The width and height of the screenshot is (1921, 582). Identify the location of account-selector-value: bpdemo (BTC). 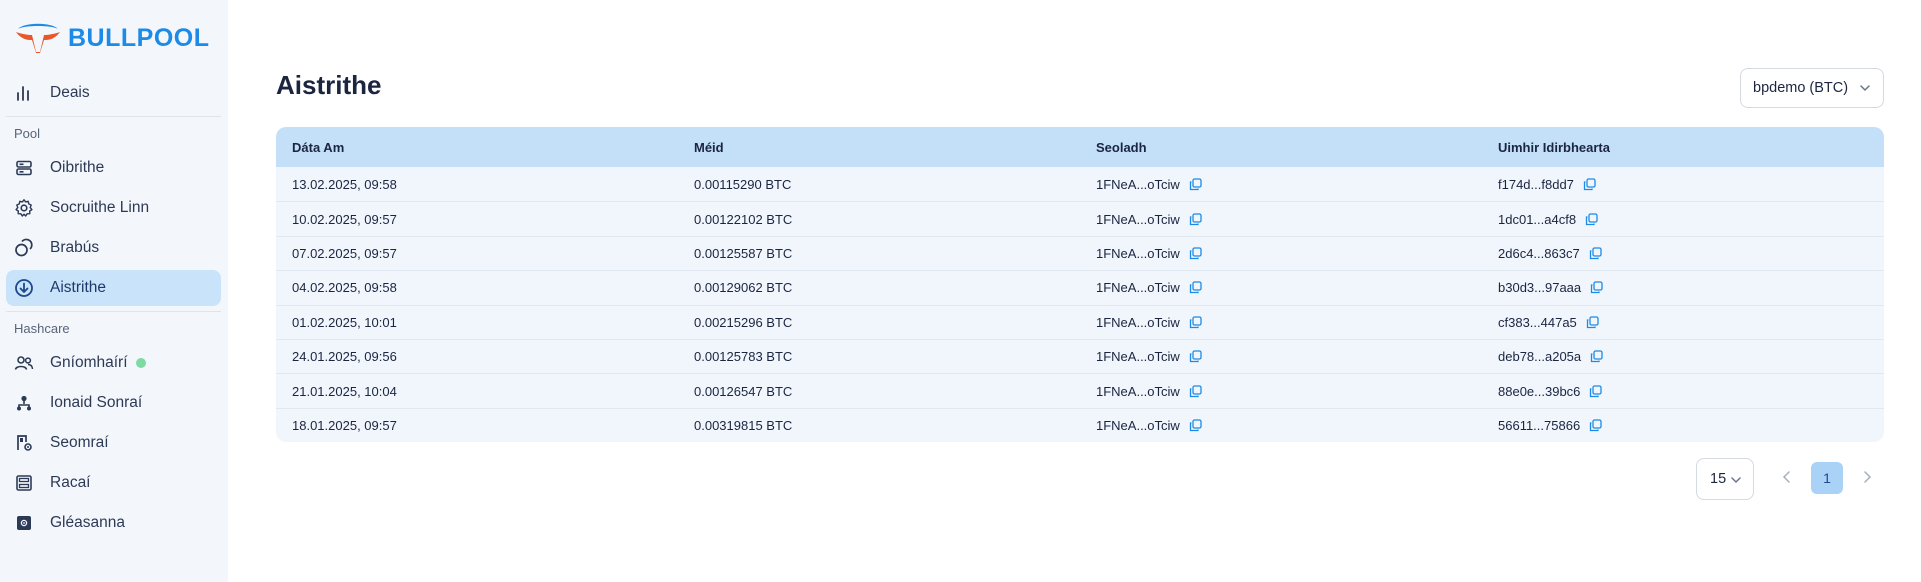
(1801, 88).